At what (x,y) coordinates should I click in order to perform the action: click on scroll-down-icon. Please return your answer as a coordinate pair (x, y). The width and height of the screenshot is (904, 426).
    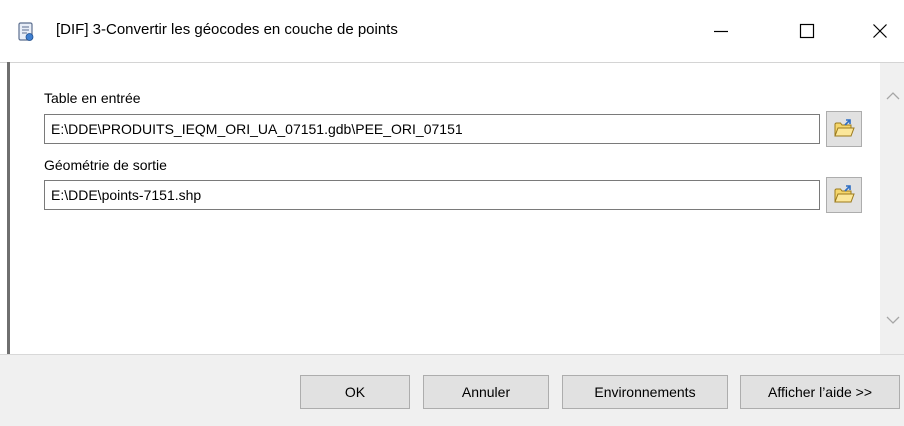
    Looking at the image, I should click on (893, 320).